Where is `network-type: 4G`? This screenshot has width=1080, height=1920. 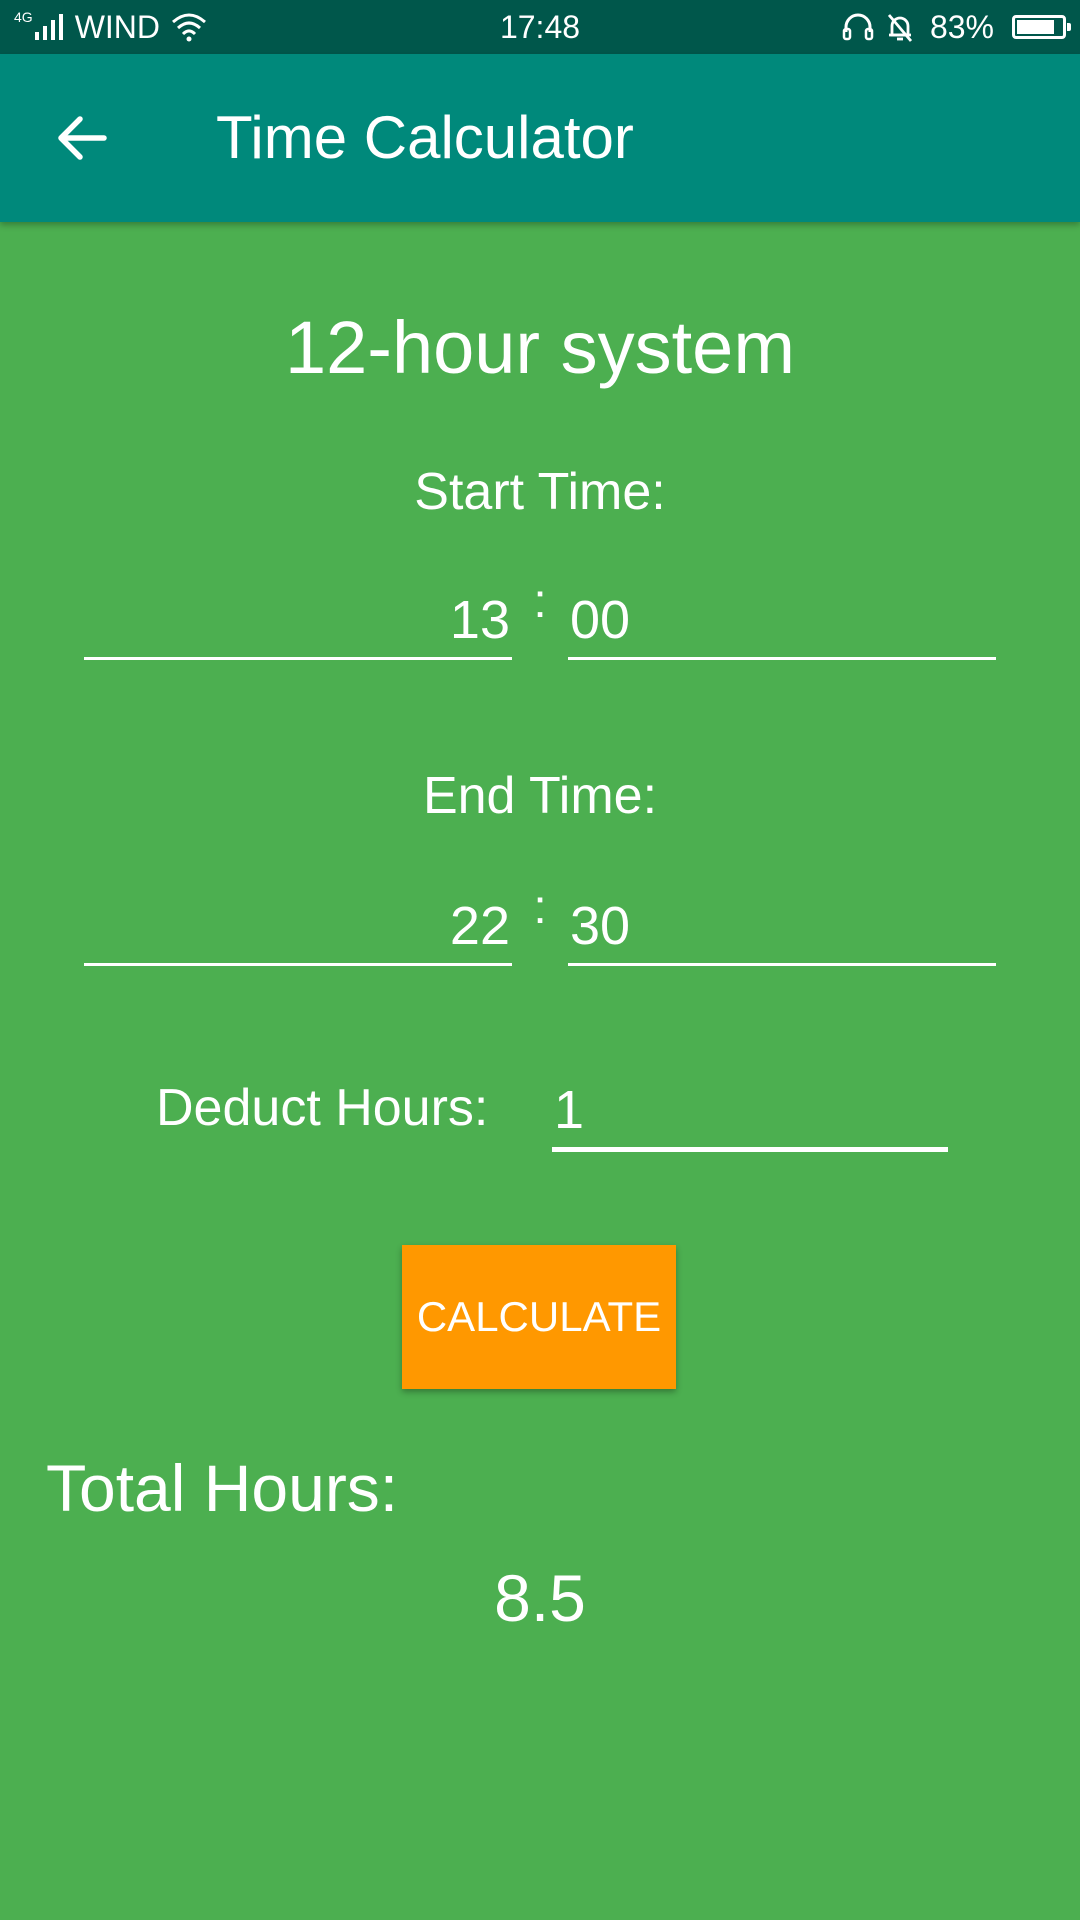
network-type: 4G is located at coordinates (23, 17).